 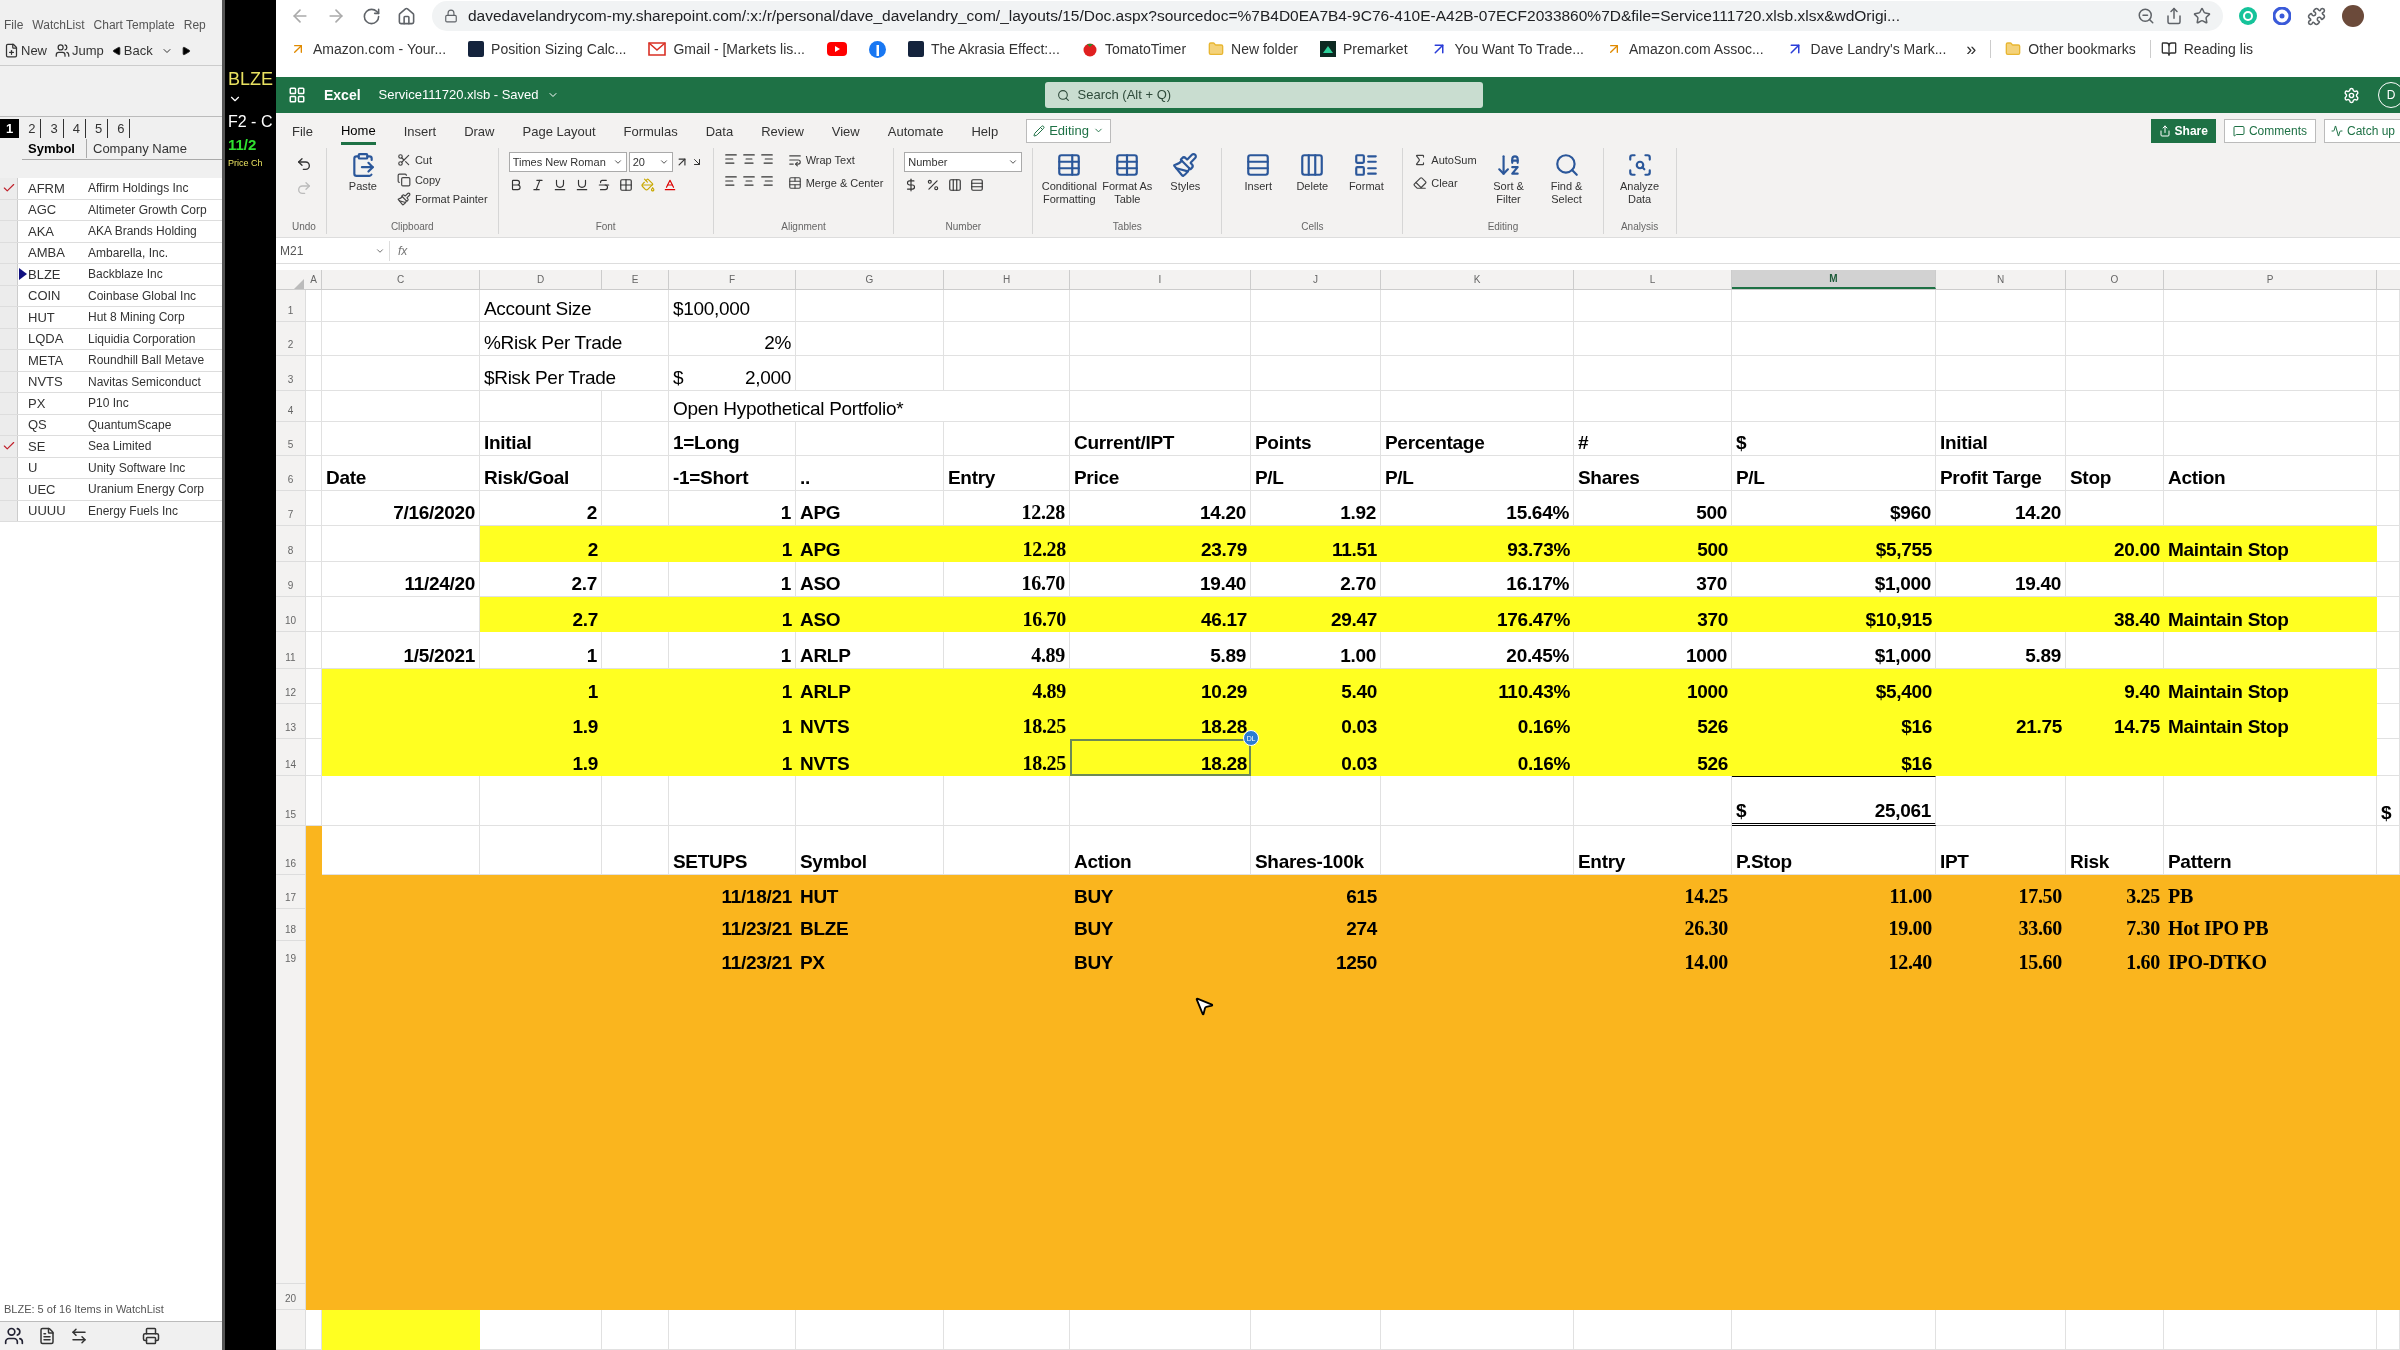 I want to click on row-header: 13, so click(x=291, y=721).